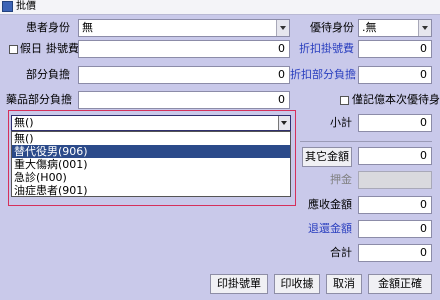 Image resolution: width=440 pixels, height=300 pixels. What do you see at coordinates (323, 75) in the screenshot?
I see `discount-copayment-label: 折扣部分負擔` at bounding box center [323, 75].